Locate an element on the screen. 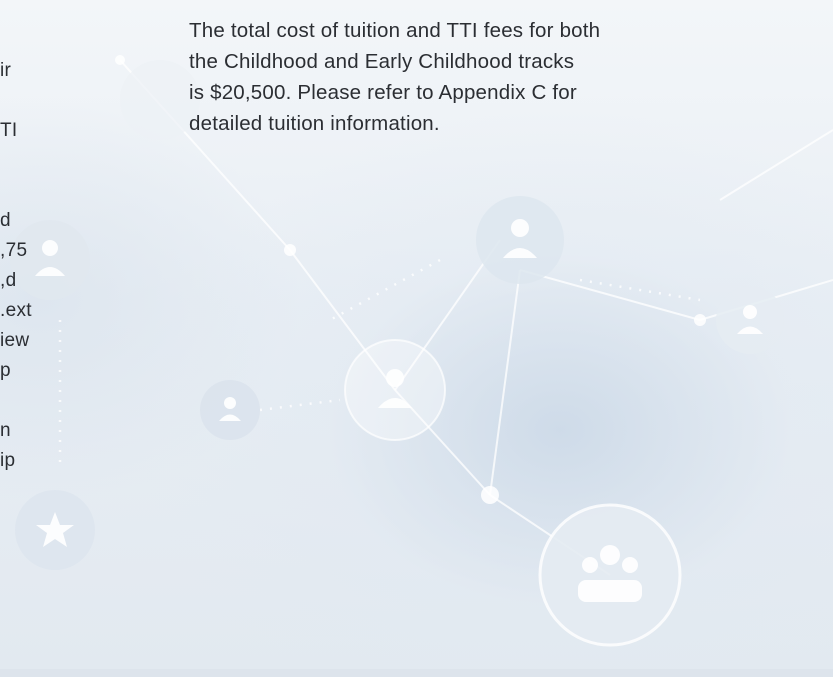 This screenshot has height=677, width=833. group-icon is located at coordinates (610, 575).